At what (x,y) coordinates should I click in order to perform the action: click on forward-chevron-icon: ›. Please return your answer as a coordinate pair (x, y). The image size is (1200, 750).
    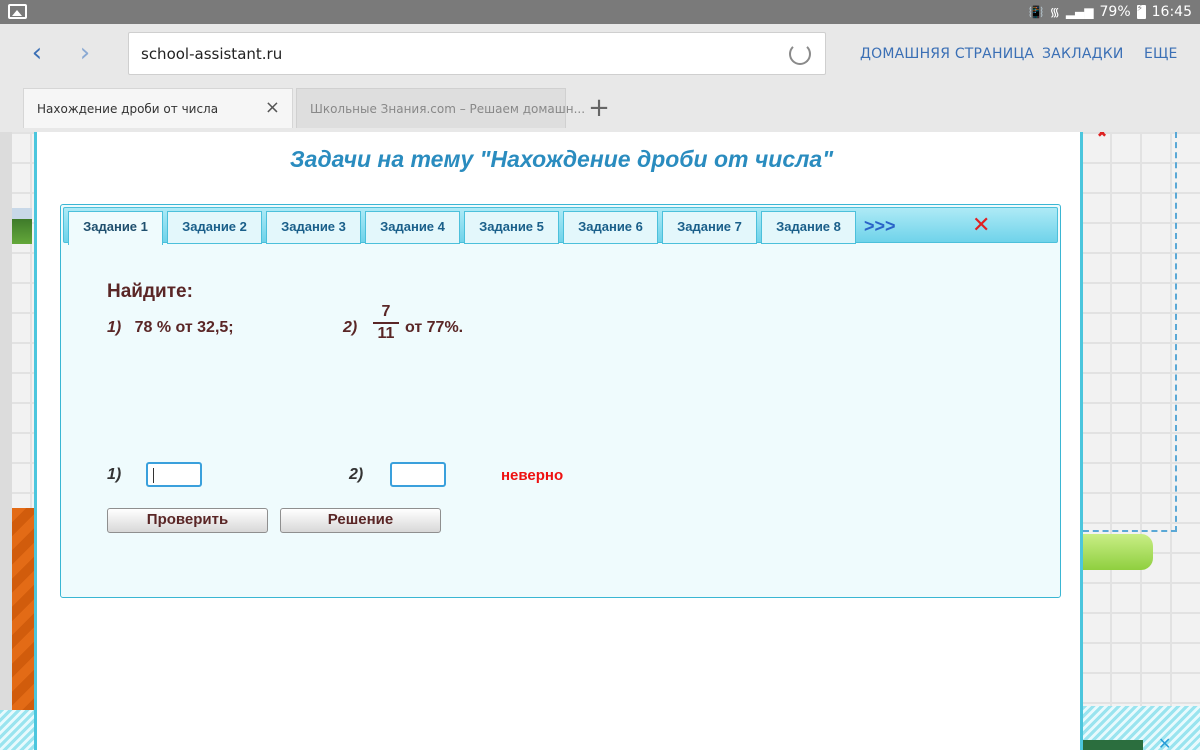
    Looking at the image, I should click on (85, 53).